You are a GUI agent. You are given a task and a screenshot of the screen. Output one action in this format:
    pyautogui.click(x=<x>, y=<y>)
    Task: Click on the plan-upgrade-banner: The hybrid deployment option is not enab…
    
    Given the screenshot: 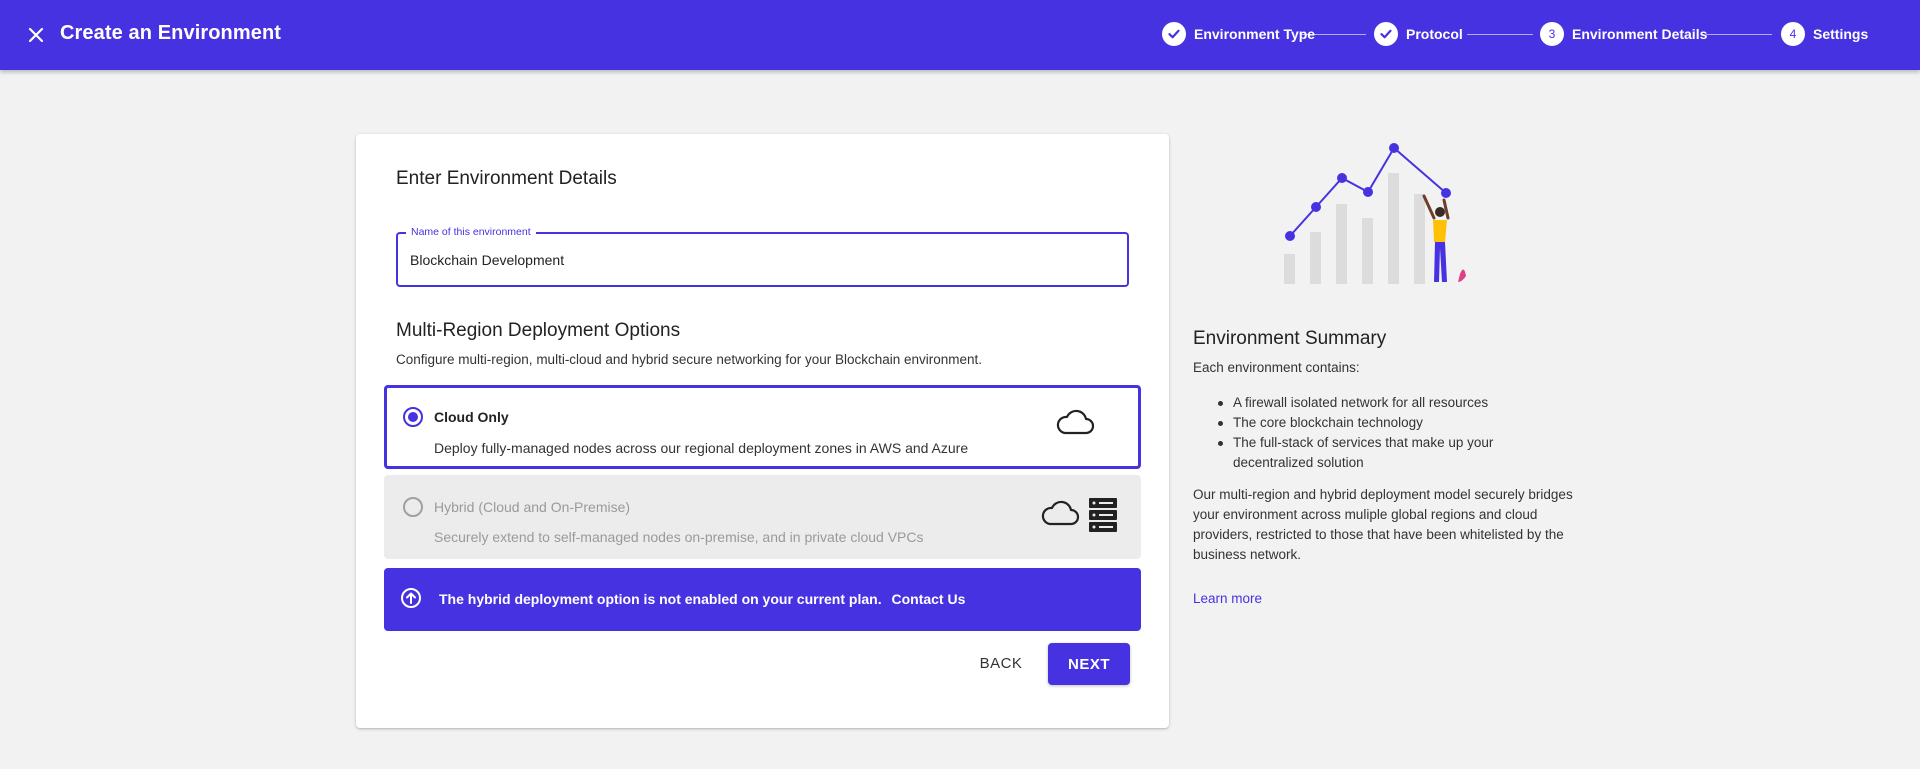 What is the action you would take?
    pyautogui.click(x=762, y=599)
    